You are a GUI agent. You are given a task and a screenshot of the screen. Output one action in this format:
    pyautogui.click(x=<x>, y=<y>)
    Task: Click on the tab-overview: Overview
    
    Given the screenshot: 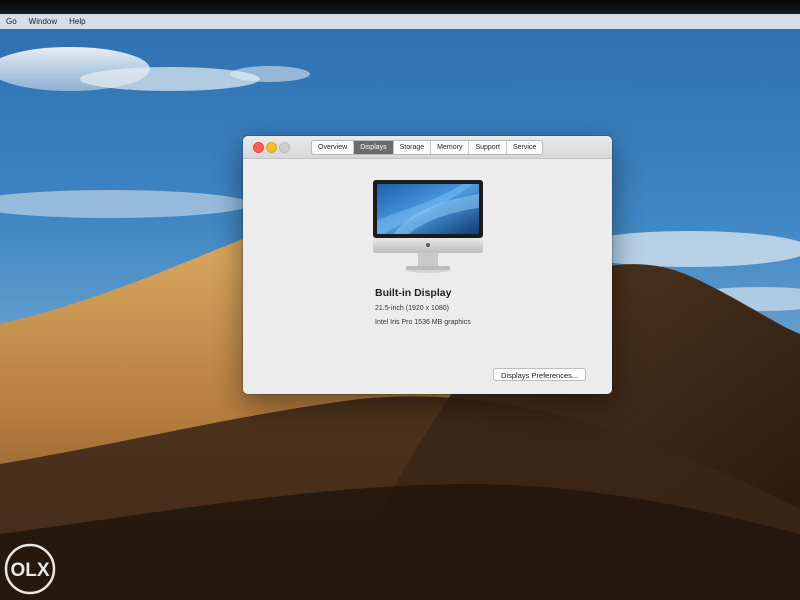 What is the action you would take?
    pyautogui.click(x=333, y=147)
    